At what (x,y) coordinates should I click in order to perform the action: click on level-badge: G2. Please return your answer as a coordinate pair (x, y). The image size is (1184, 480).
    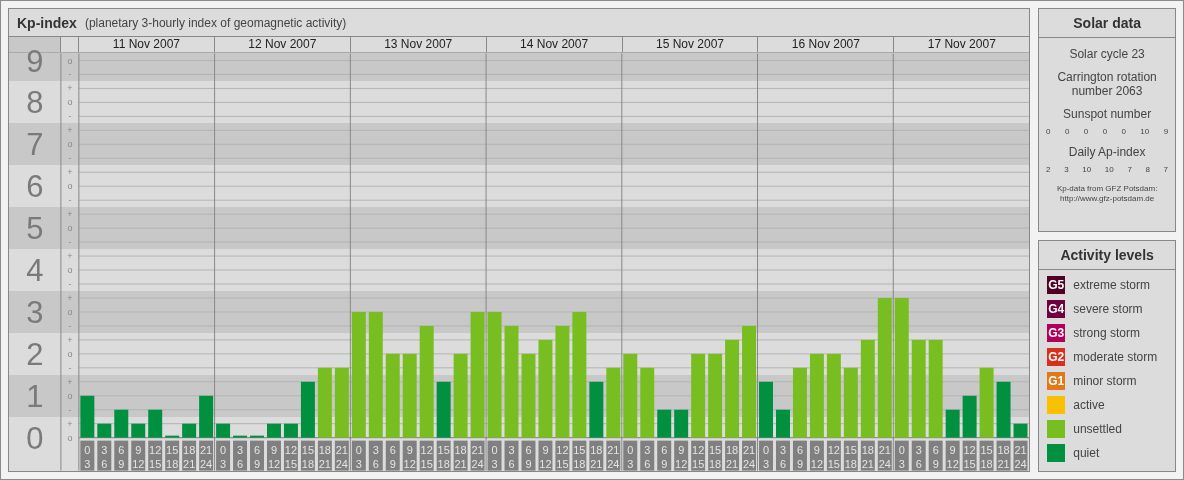
    Looking at the image, I should click on (1056, 357).